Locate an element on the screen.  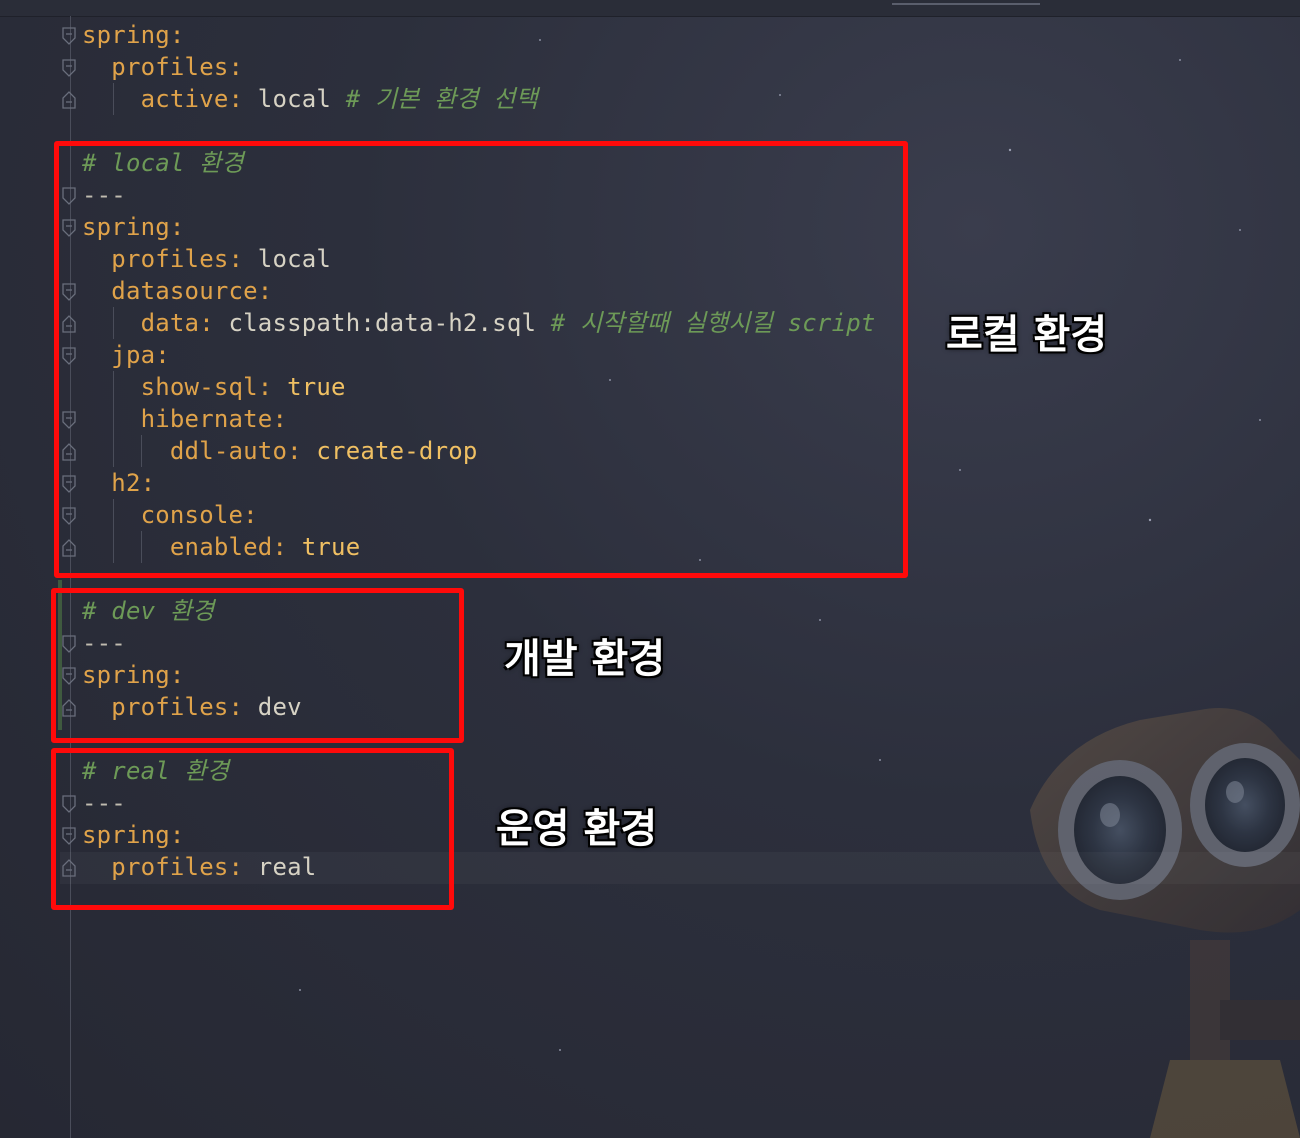
dev-annotation: 개발 환경 is located at coordinates (585, 659).